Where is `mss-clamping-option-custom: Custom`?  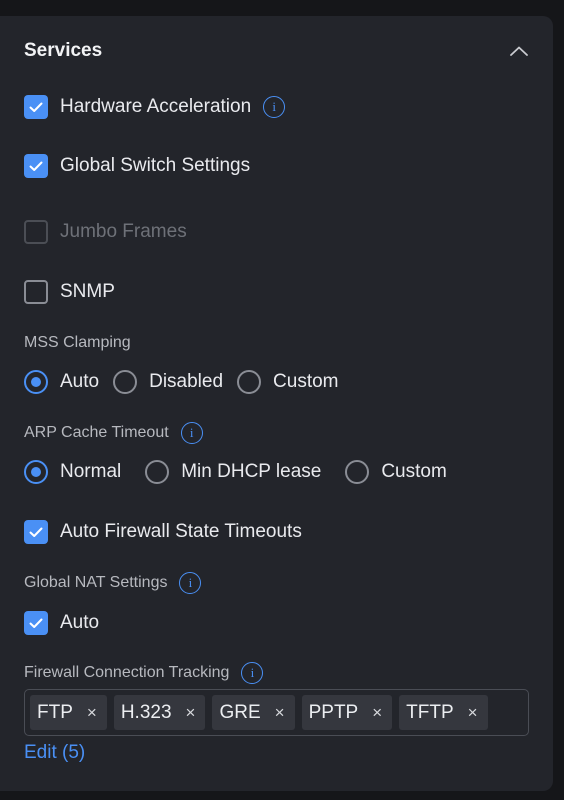 mss-clamping-option-custom: Custom is located at coordinates (288, 382).